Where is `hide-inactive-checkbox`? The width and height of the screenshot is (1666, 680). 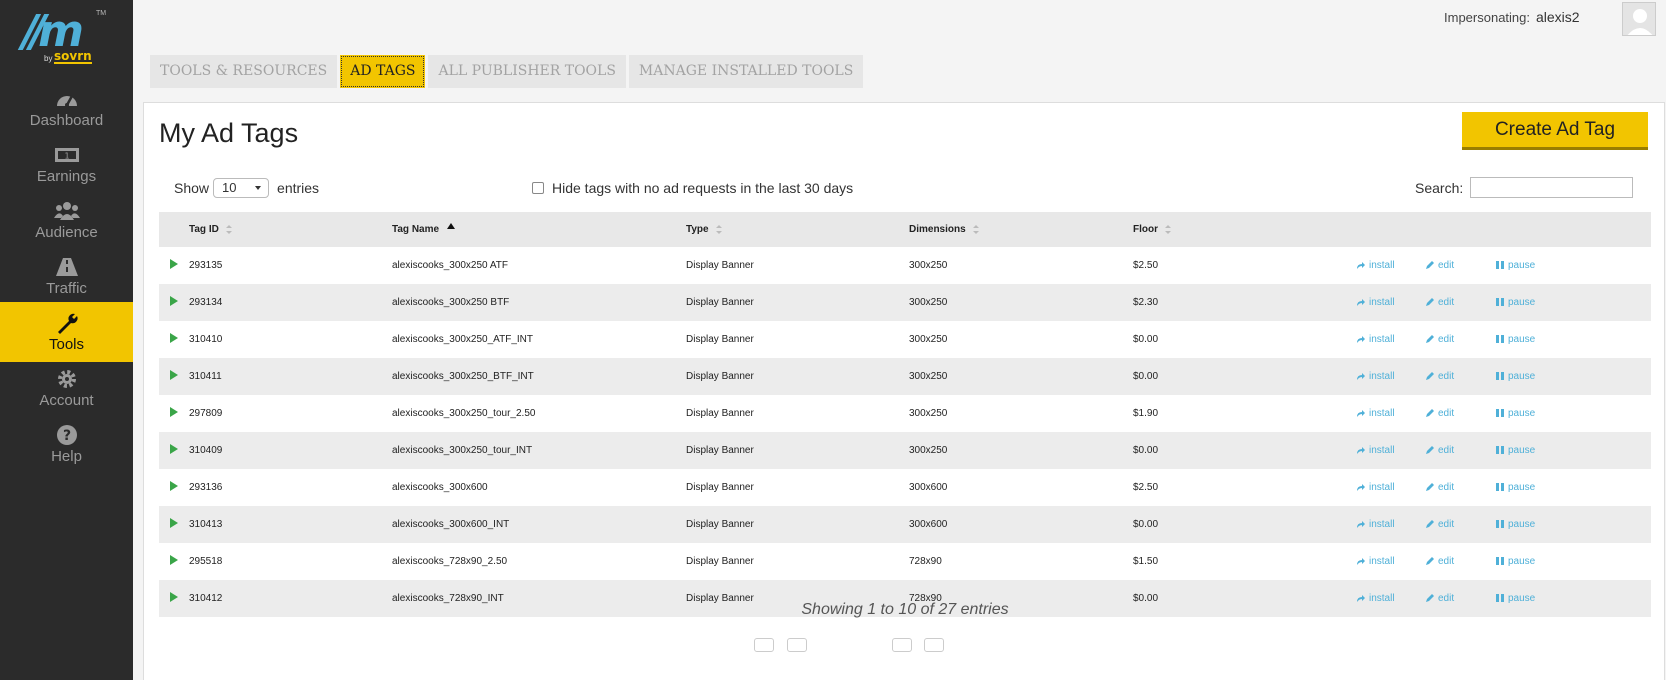 hide-inactive-checkbox is located at coordinates (538, 188).